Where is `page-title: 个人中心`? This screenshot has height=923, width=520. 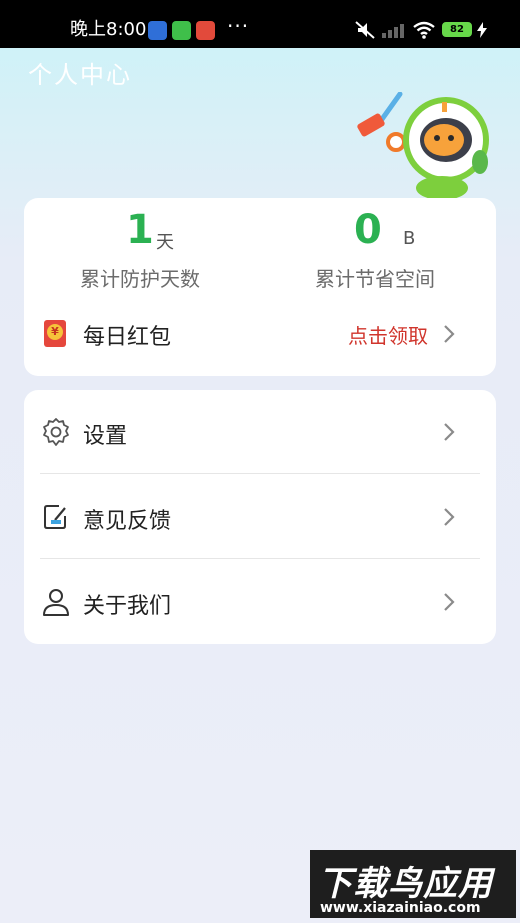
page-title: 个人中心 is located at coordinates (80, 75).